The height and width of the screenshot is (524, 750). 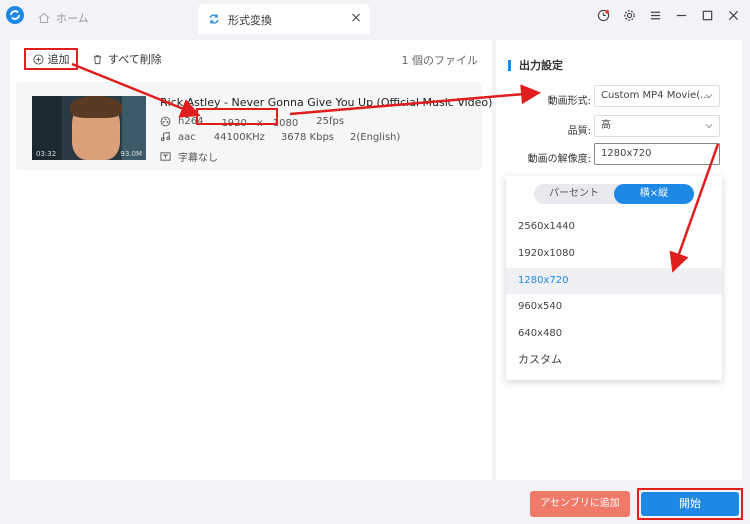 I want to click on resolution-highlight-box, so click(x=237, y=116).